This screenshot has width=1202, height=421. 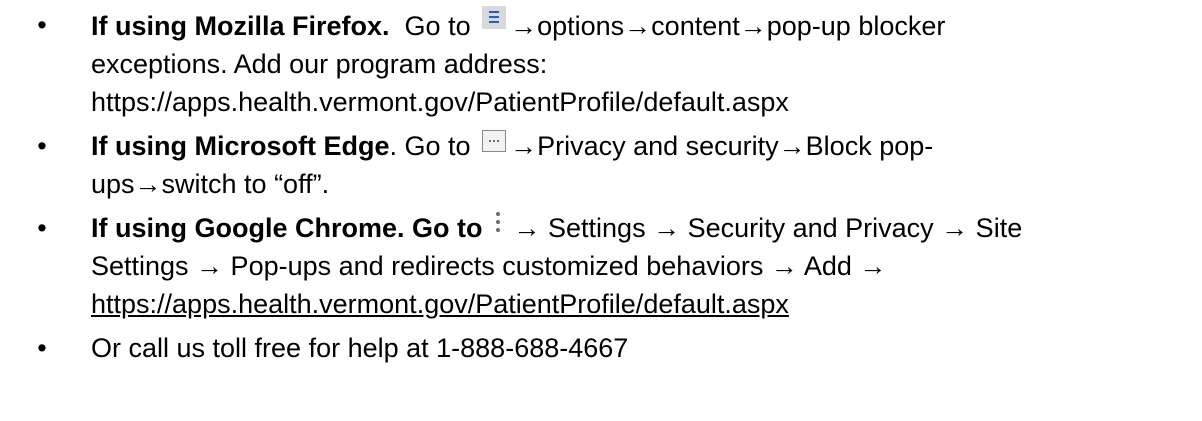 What do you see at coordinates (287, 228) in the screenshot?
I see `chrome-heading: If using Google Chrome. Go to` at bounding box center [287, 228].